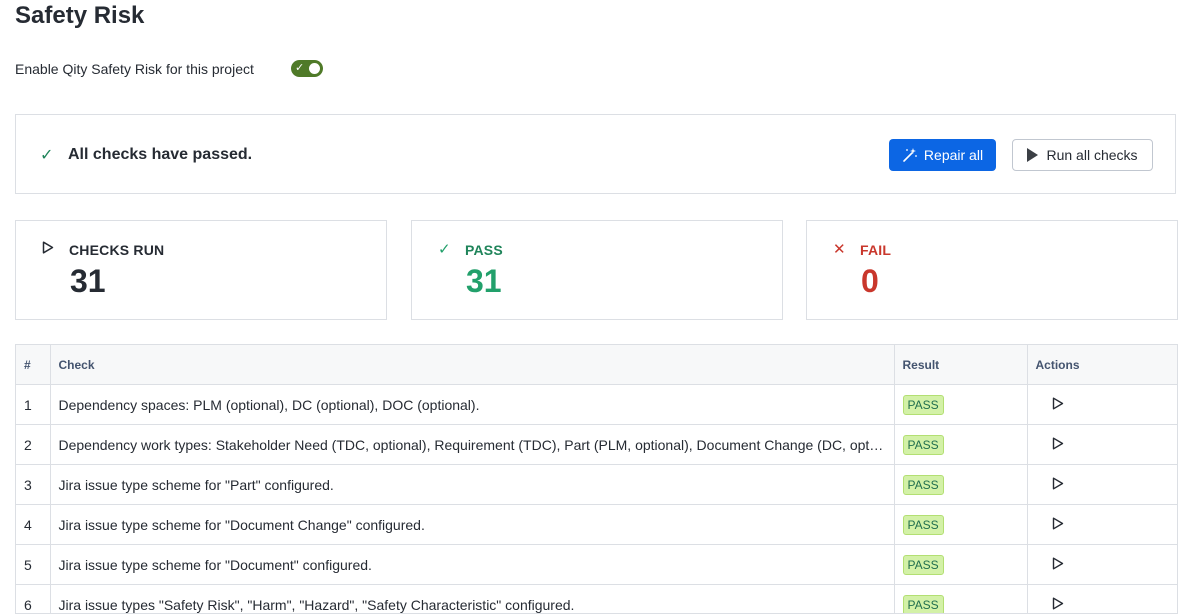 This screenshot has height=614, width=1202. What do you see at coordinates (1091, 155) in the screenshot?
I see `run-all-checks-label: Run all checks` at bounding box center [1091, 155].